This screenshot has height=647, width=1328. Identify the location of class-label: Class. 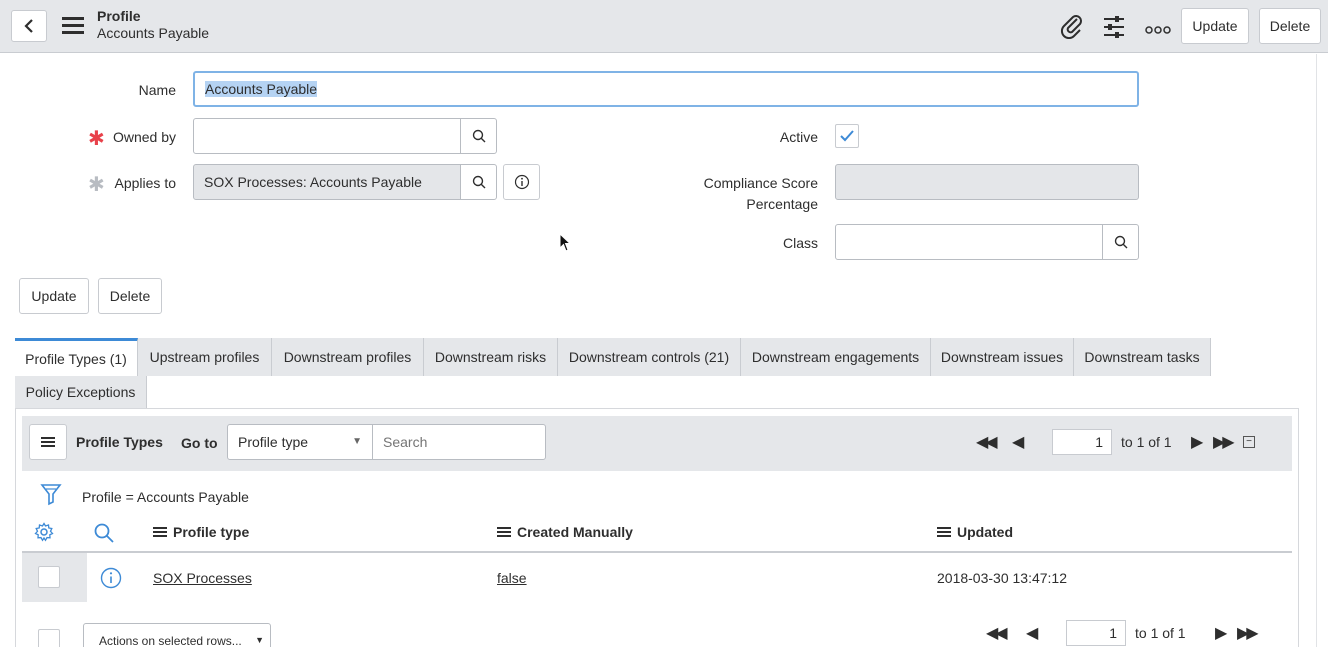
(800, 243).